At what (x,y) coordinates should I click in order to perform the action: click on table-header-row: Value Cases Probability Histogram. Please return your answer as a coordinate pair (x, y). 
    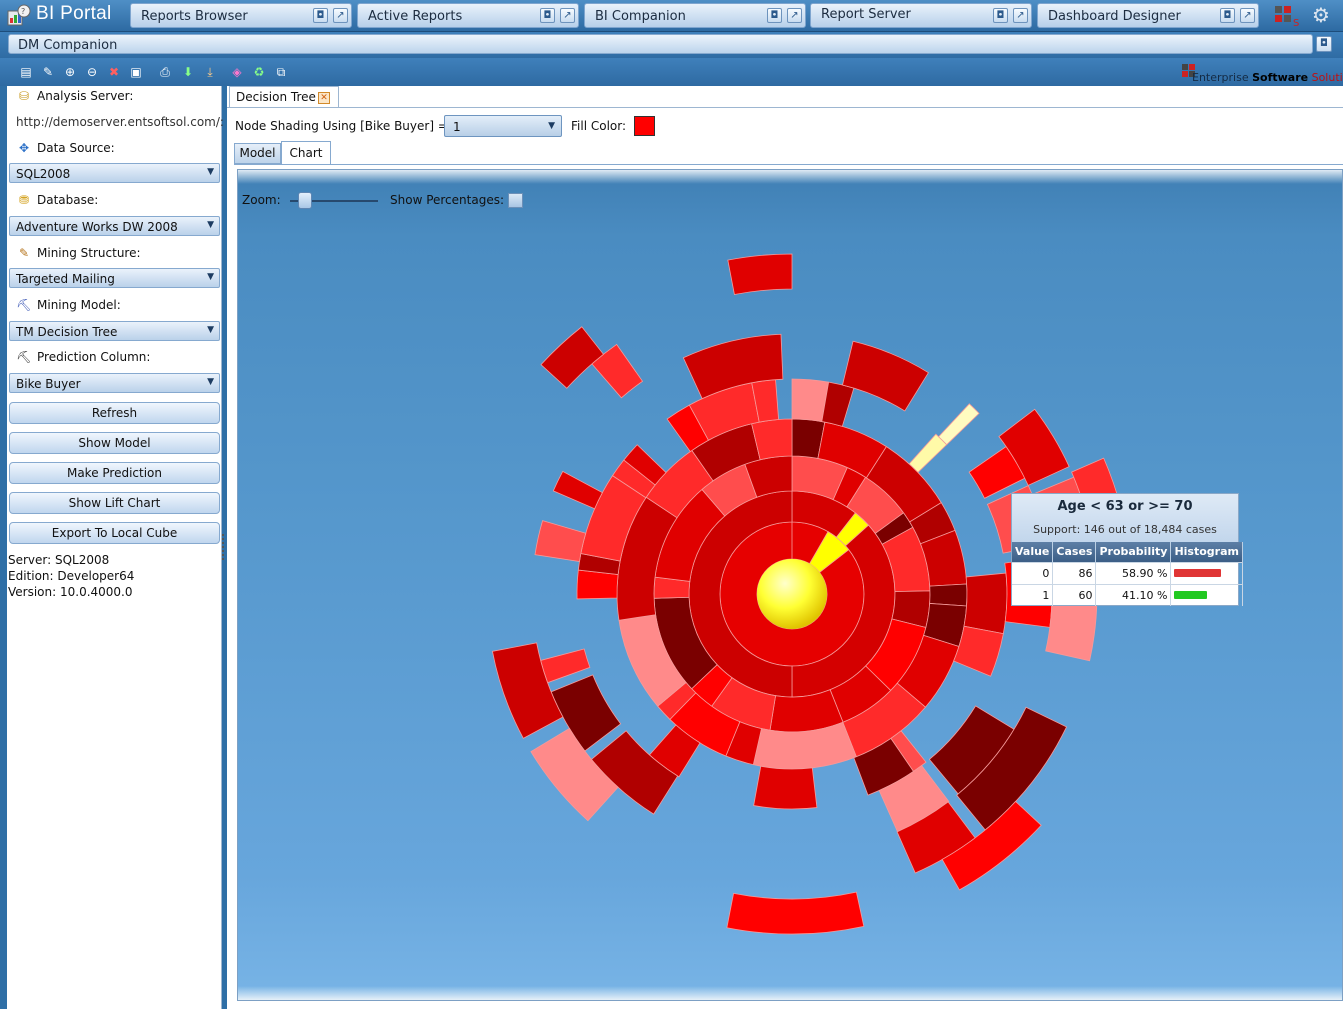
    Looking at the image, I should click on (1127, 552).